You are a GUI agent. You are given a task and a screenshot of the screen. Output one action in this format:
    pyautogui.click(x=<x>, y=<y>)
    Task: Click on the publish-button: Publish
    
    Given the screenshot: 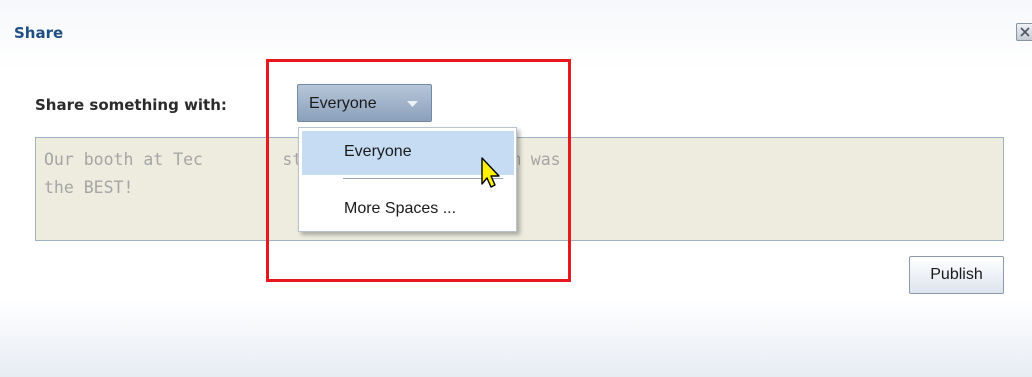 What is the action you would take?
    pyautogui.click(x=956, y=275)
    